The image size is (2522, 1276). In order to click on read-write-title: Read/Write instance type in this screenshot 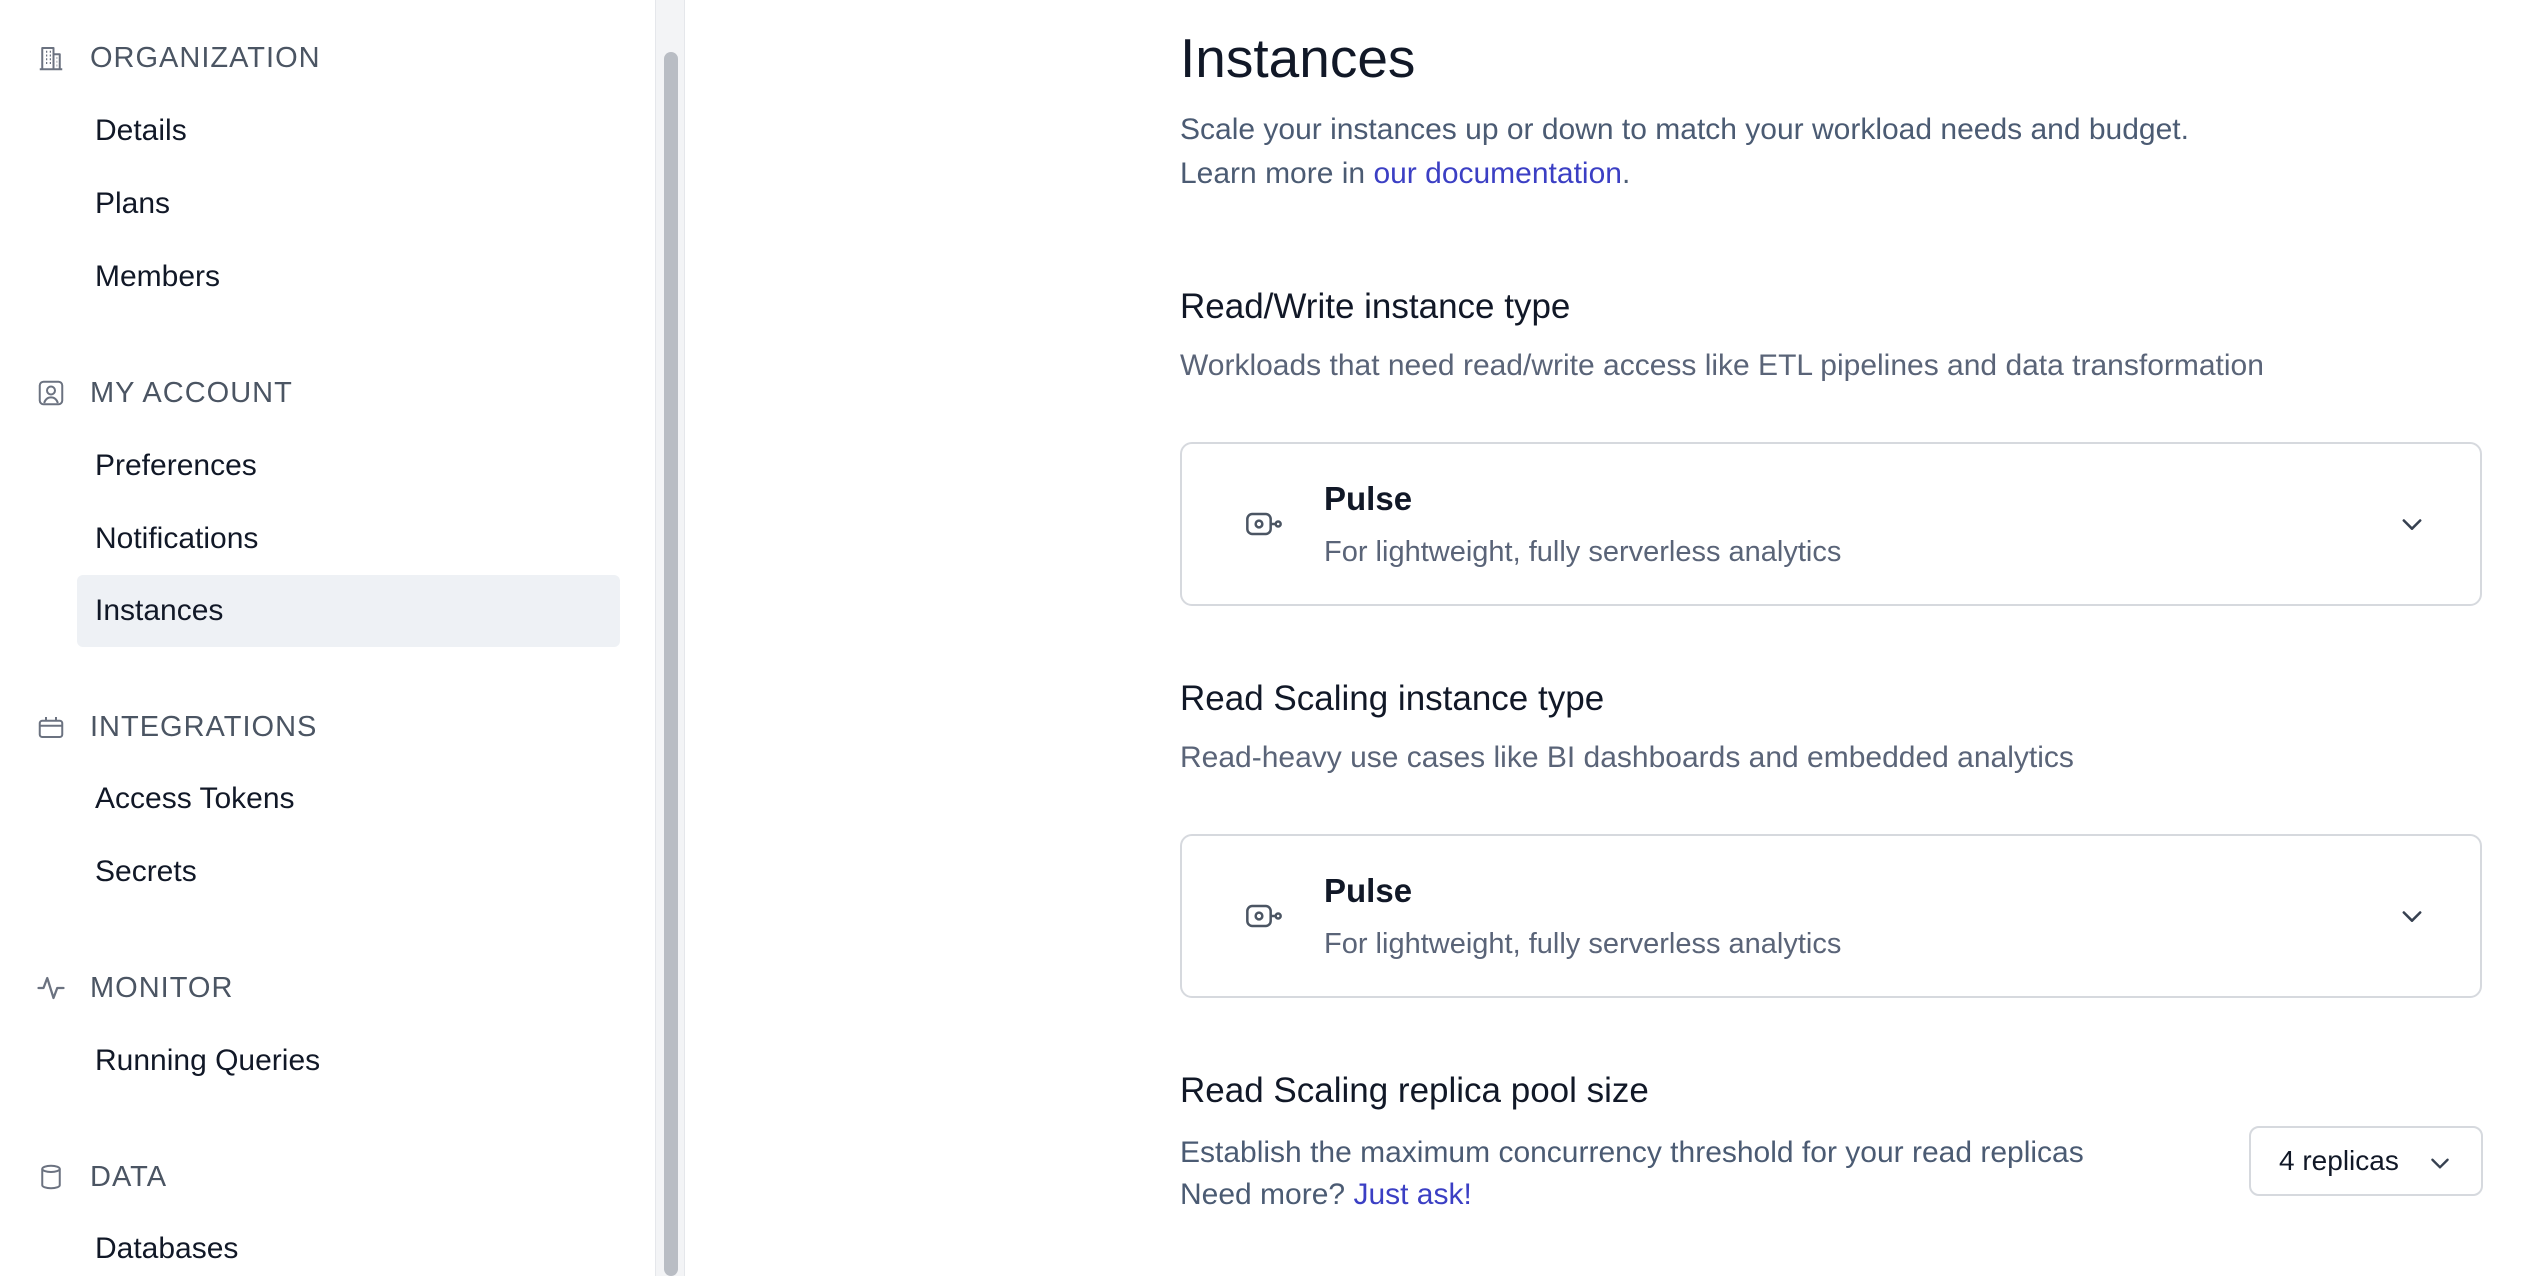, I will do `click(1375, 306)`.